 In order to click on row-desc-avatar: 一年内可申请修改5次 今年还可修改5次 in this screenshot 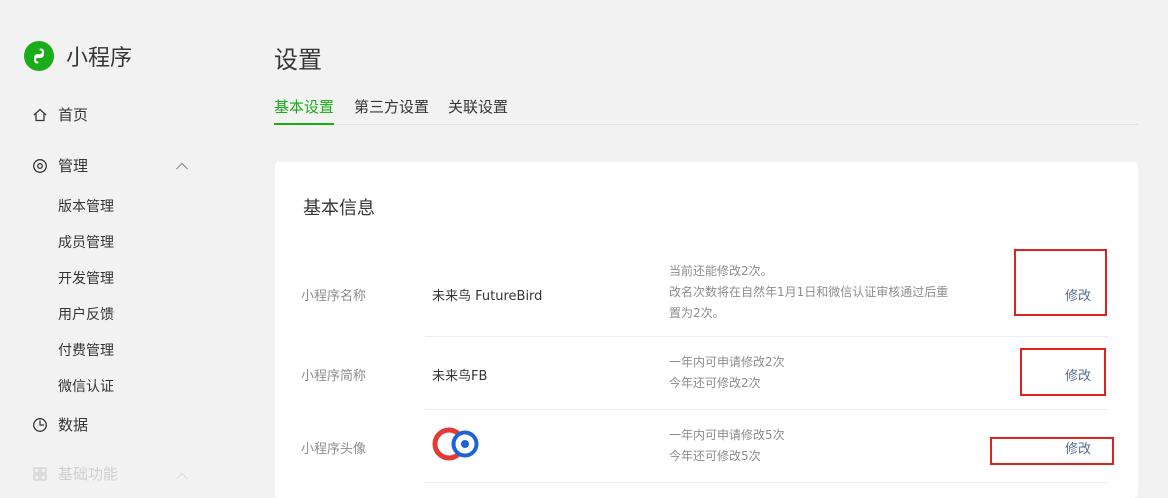, I will do `click(727, 445)`.